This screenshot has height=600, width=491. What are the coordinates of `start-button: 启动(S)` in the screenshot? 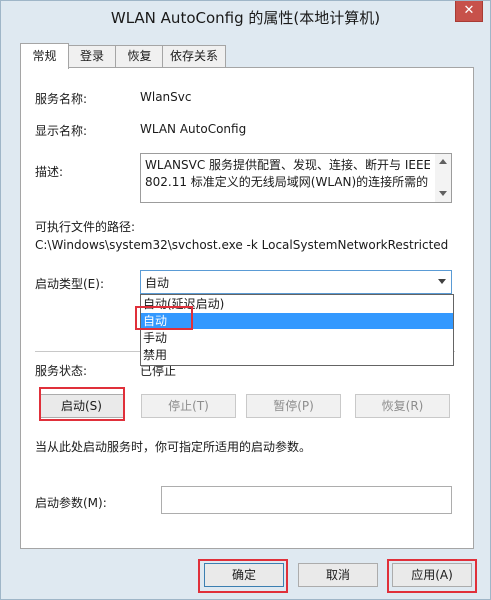 It's located at (81, 406).